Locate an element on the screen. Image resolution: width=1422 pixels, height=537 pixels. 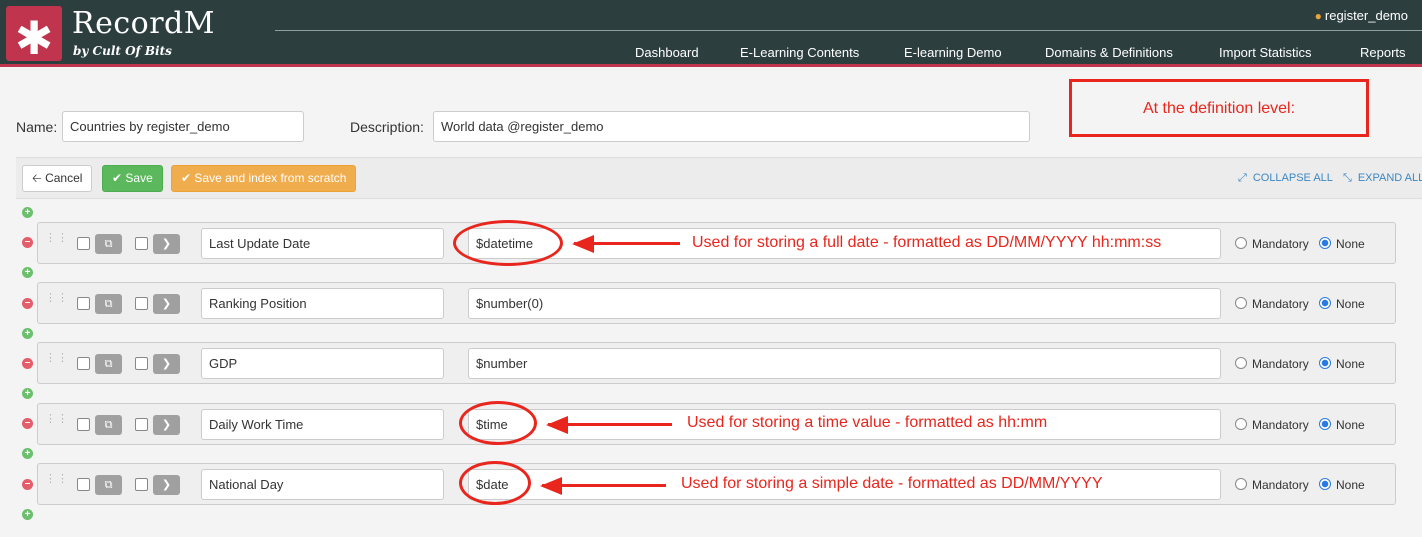
field-description-input: $number is located at coordinates (844, 363).